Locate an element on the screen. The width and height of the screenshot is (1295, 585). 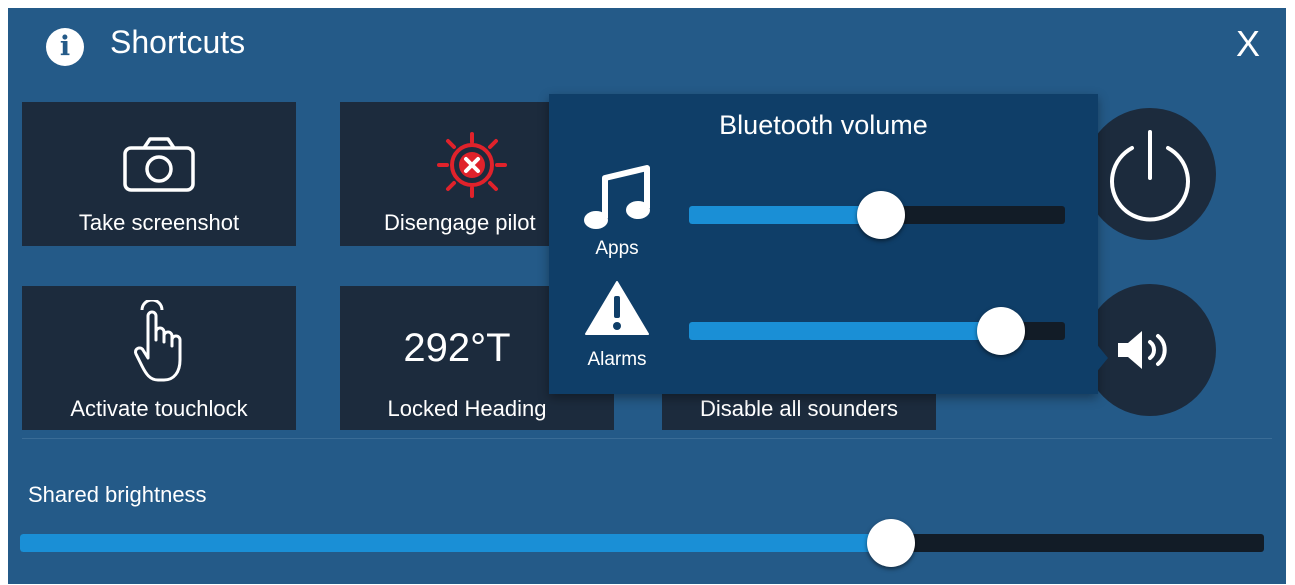
brightness-fill is located at coordinates (455, 543).